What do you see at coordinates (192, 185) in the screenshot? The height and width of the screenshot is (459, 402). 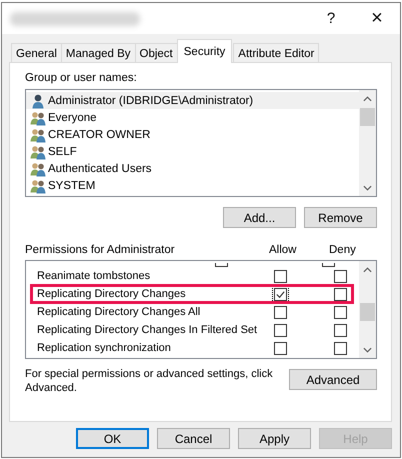 I see `user-list-item: SYSTEM` at bounding box center [192, 185].